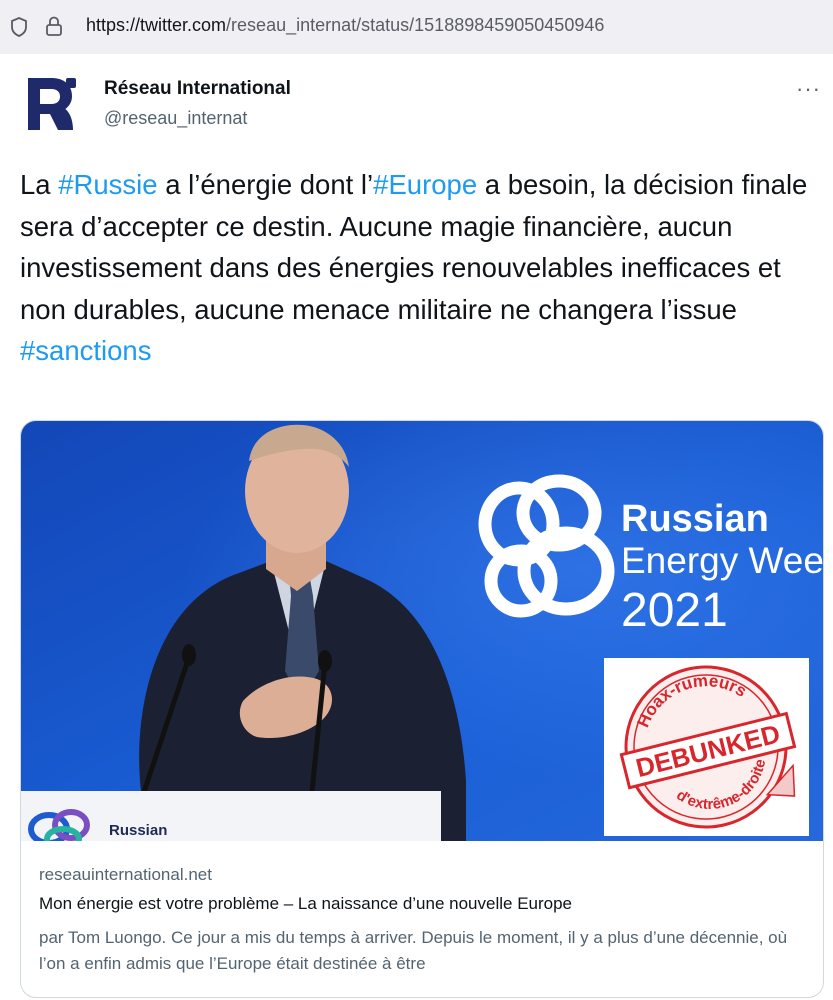  What do you see at coordinates (19, 27) in the screenshot?
I see `shield-icon` at bounding box center [19, 27].